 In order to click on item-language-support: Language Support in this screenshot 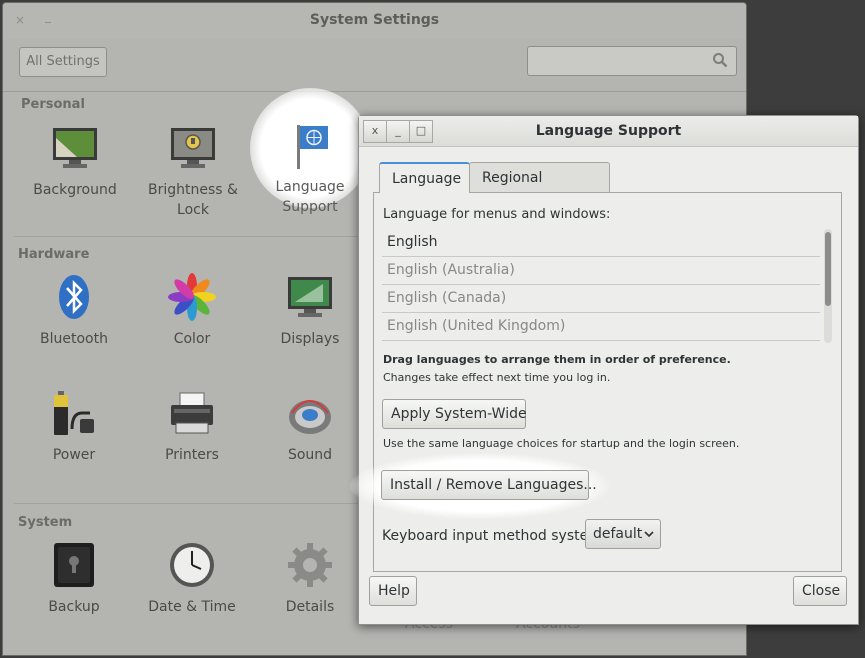, I will do `click(310, 169)`.